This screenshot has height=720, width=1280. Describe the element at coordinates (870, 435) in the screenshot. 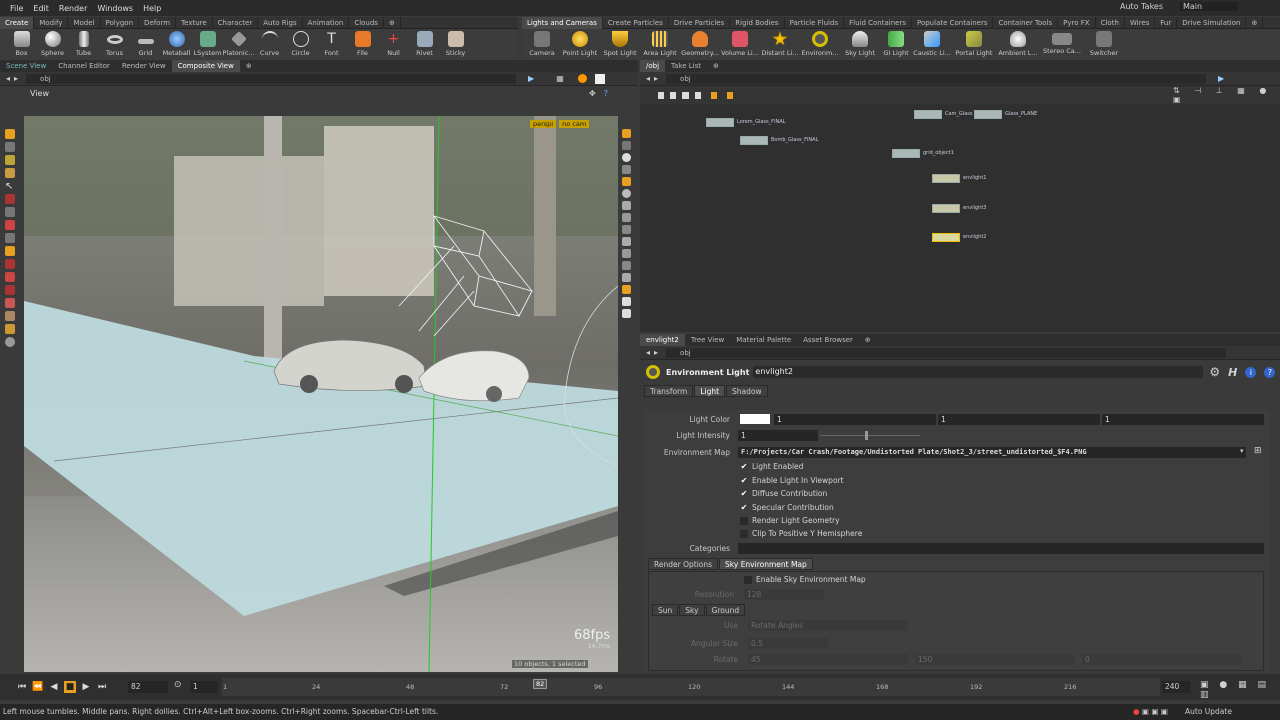

I see `light-intensity-slider` at that location.